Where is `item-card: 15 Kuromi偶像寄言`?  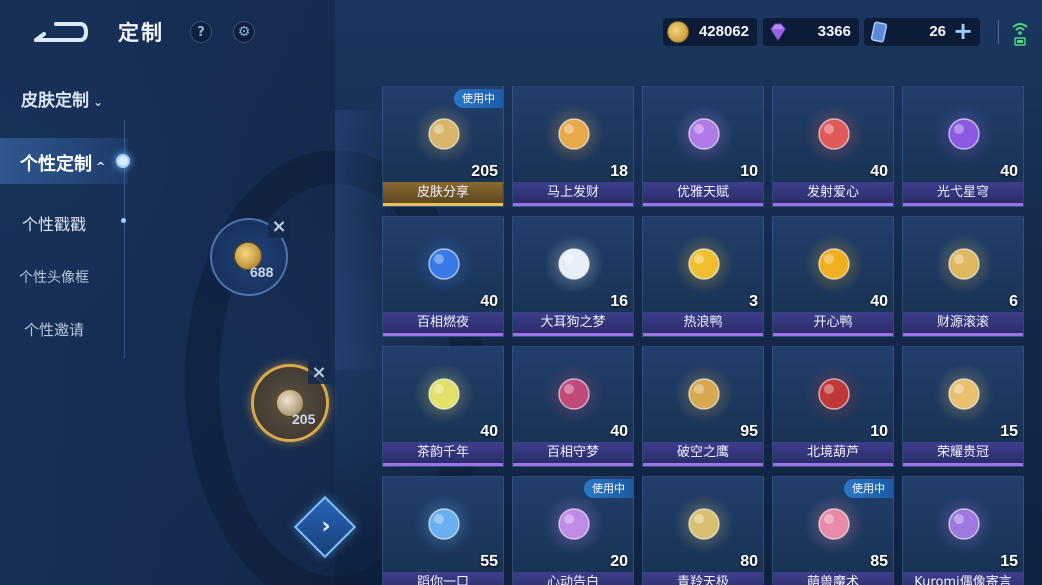
item-card: 15 Kuromi偶像寄言 is located at coordinates (963, 530).